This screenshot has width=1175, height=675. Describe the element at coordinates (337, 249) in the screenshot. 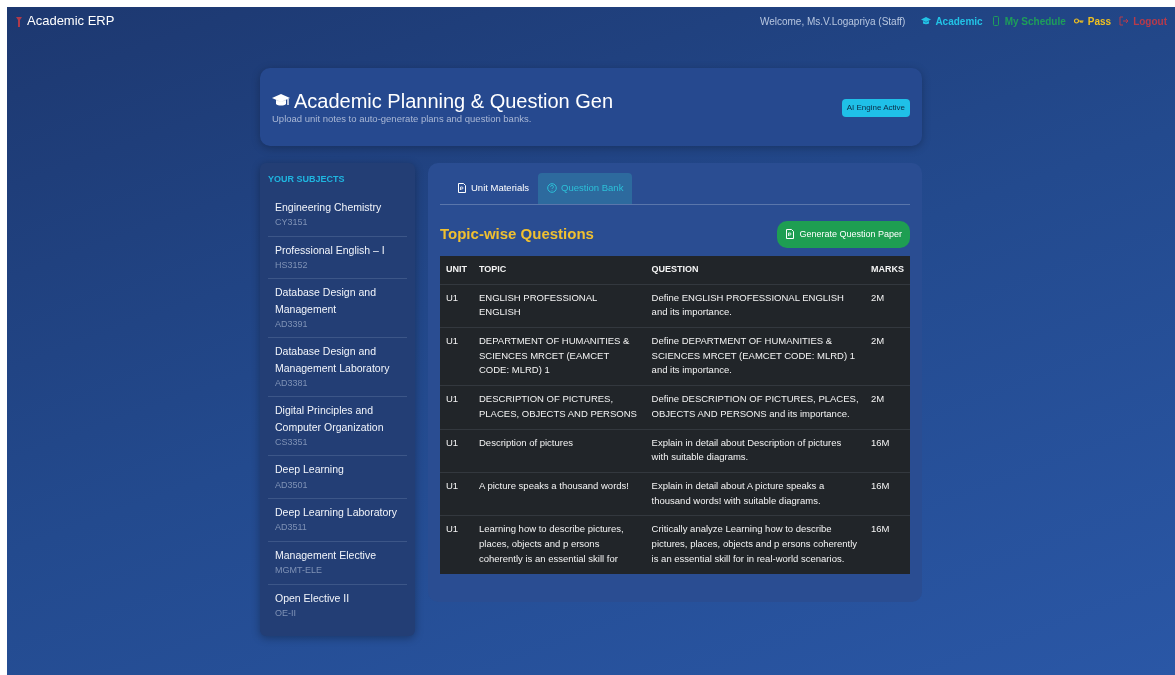

I see `subject-name: Professional English – I` at that location.